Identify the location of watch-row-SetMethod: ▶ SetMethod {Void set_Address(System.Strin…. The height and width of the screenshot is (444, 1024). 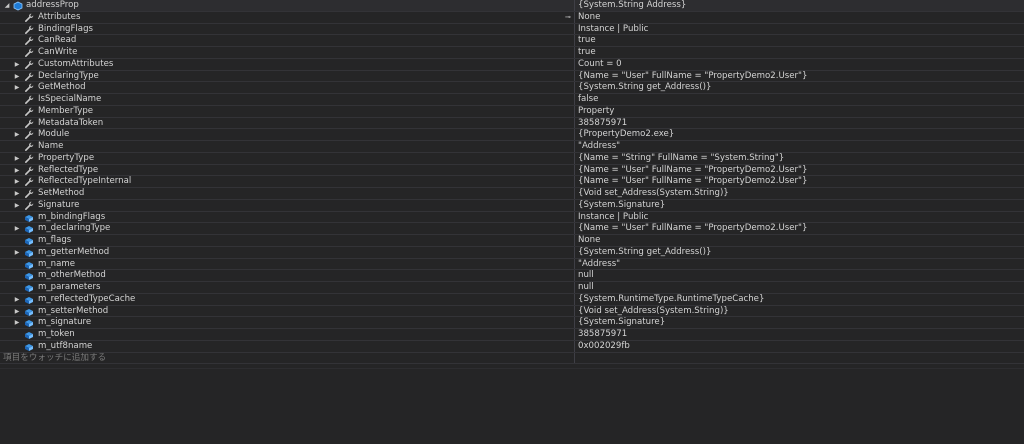
(512, 194).